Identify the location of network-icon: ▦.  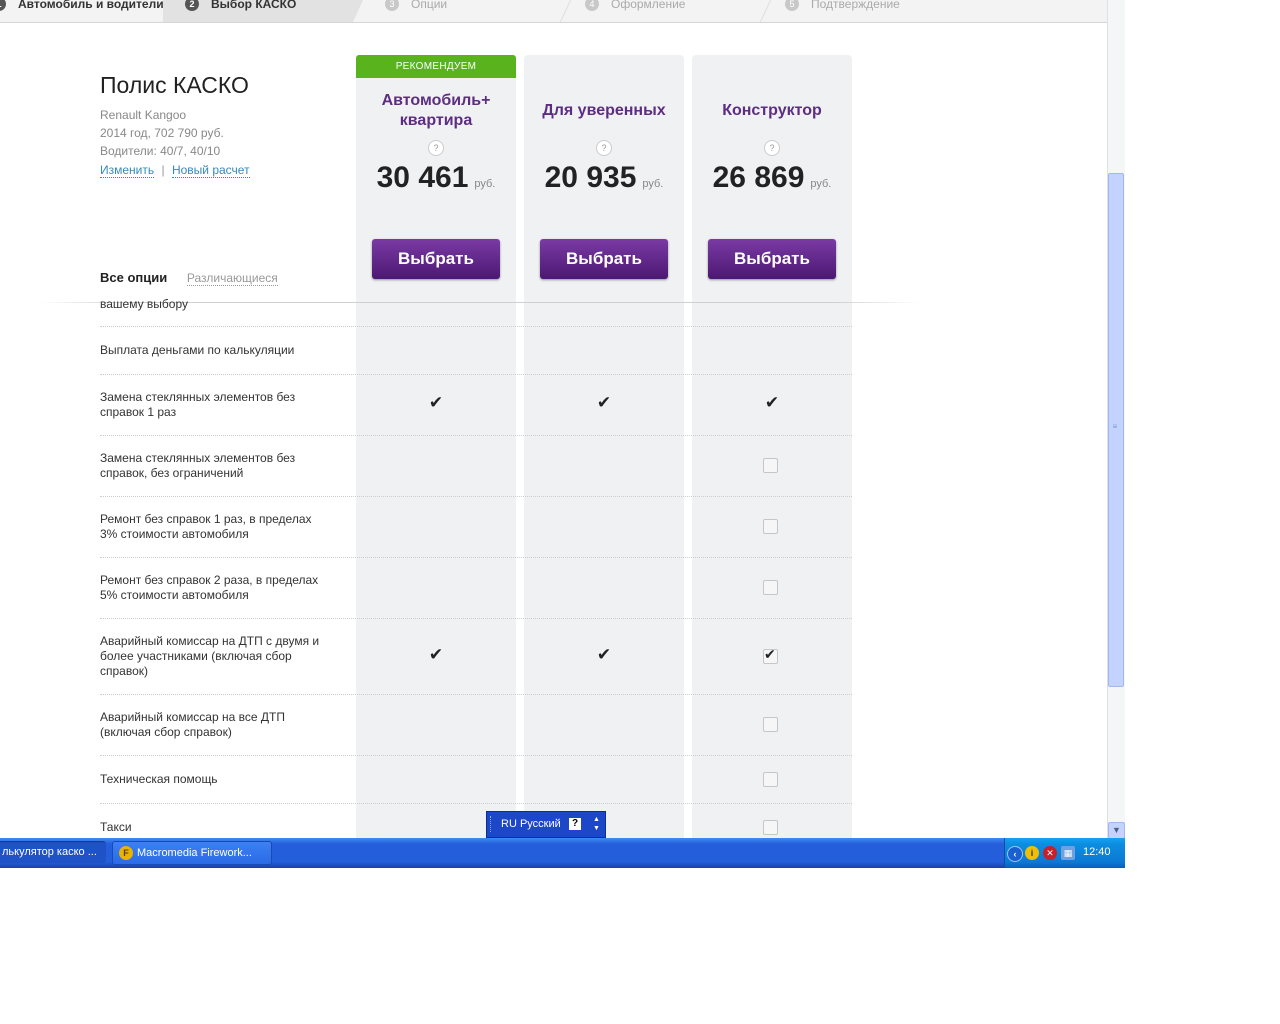
(1068, 853).